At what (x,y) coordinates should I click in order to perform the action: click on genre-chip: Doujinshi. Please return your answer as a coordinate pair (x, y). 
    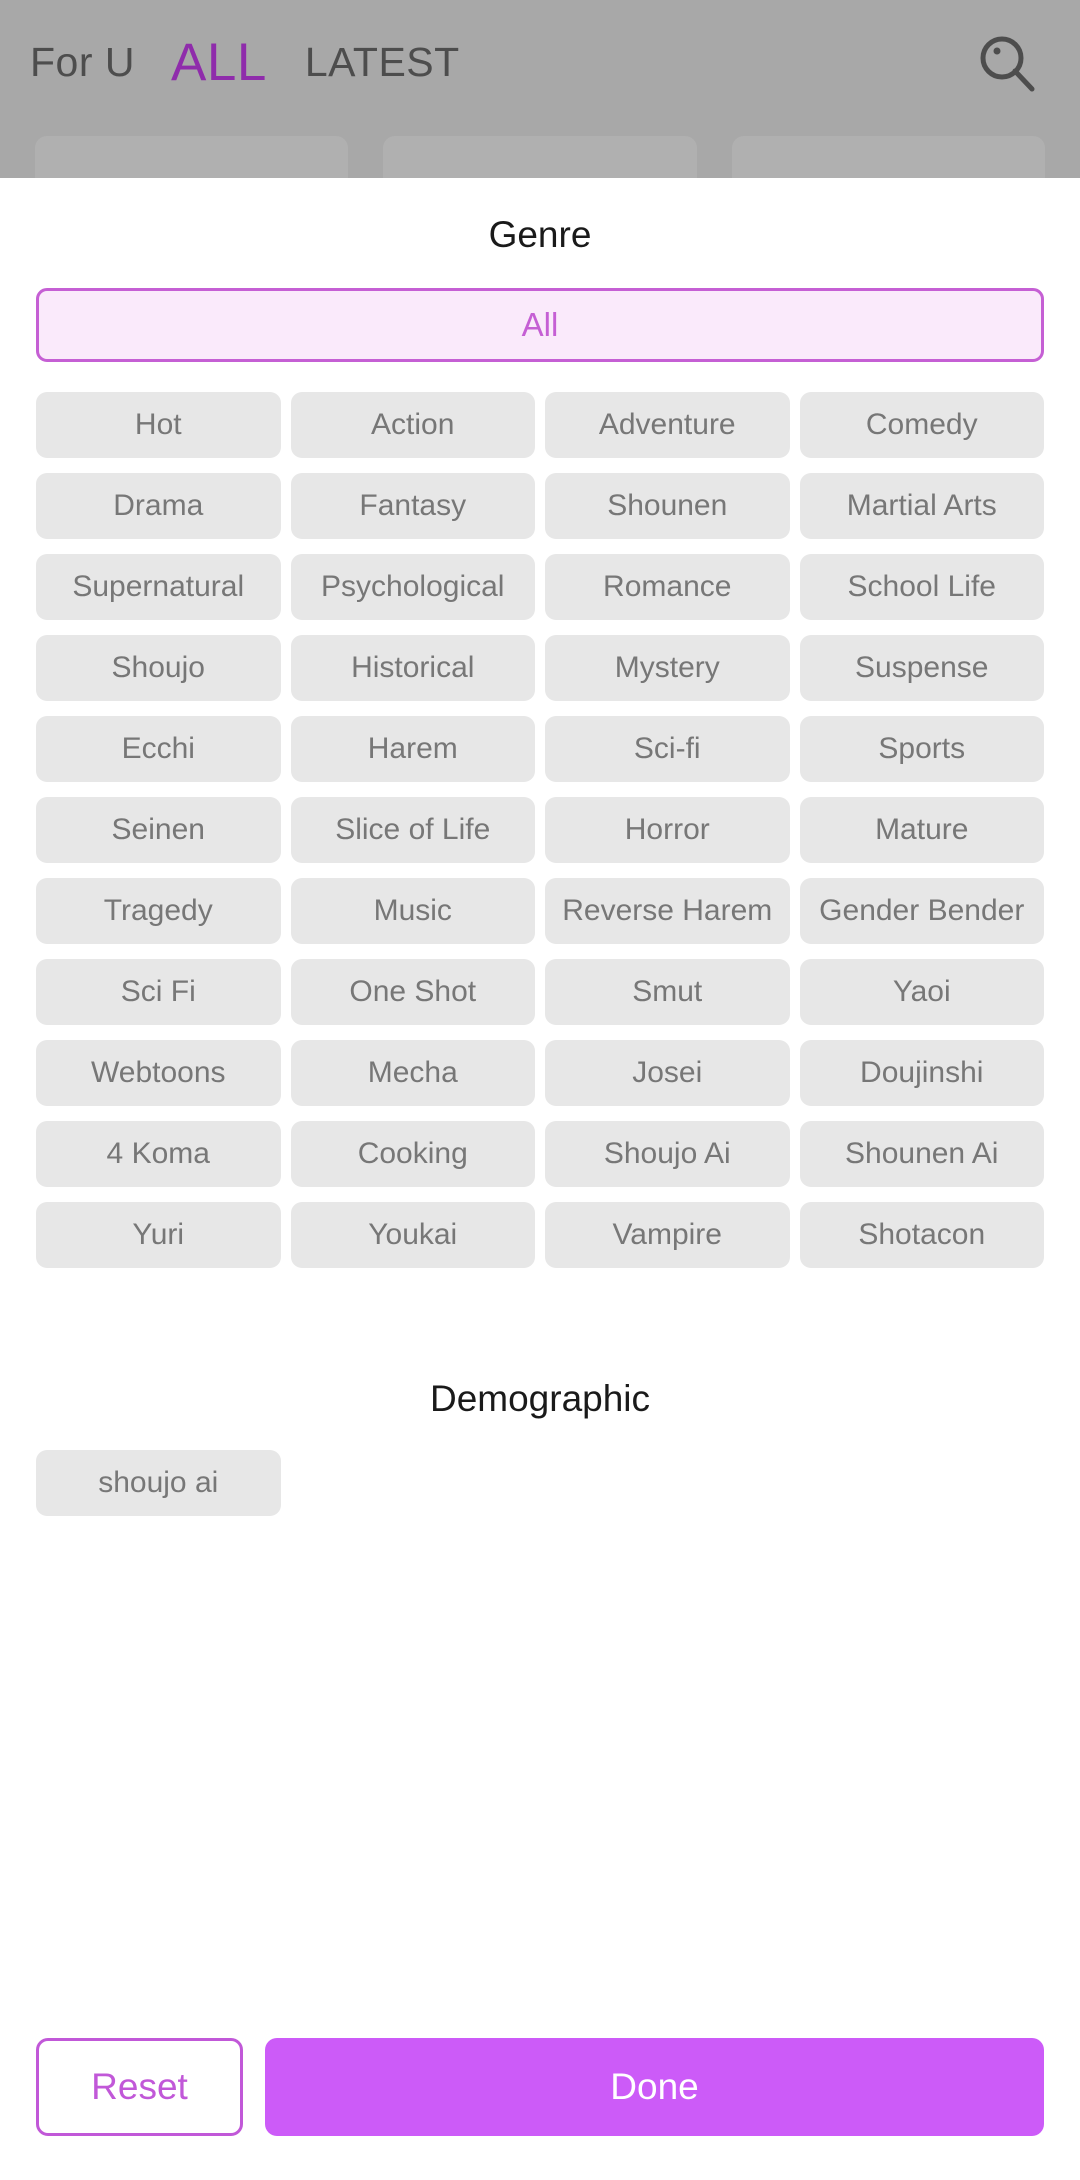
    Looking at the image, I should click on (921, 1073).